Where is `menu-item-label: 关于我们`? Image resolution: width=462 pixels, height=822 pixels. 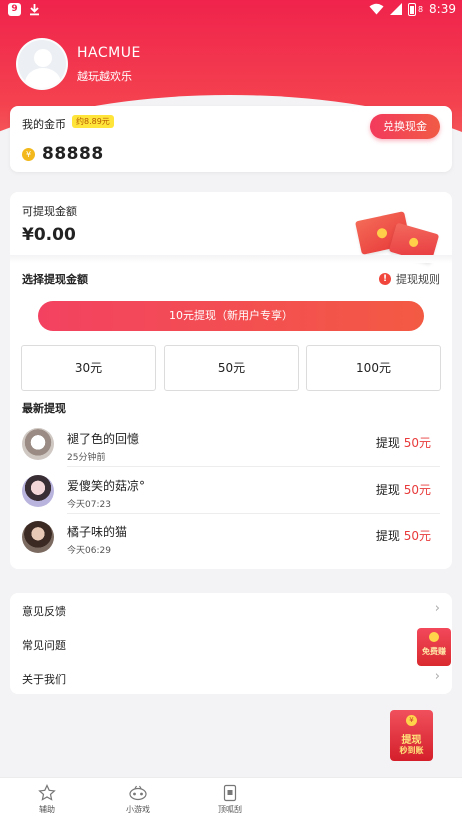 menu-item-label: 关于我们 is located at coordinates (44, 679).